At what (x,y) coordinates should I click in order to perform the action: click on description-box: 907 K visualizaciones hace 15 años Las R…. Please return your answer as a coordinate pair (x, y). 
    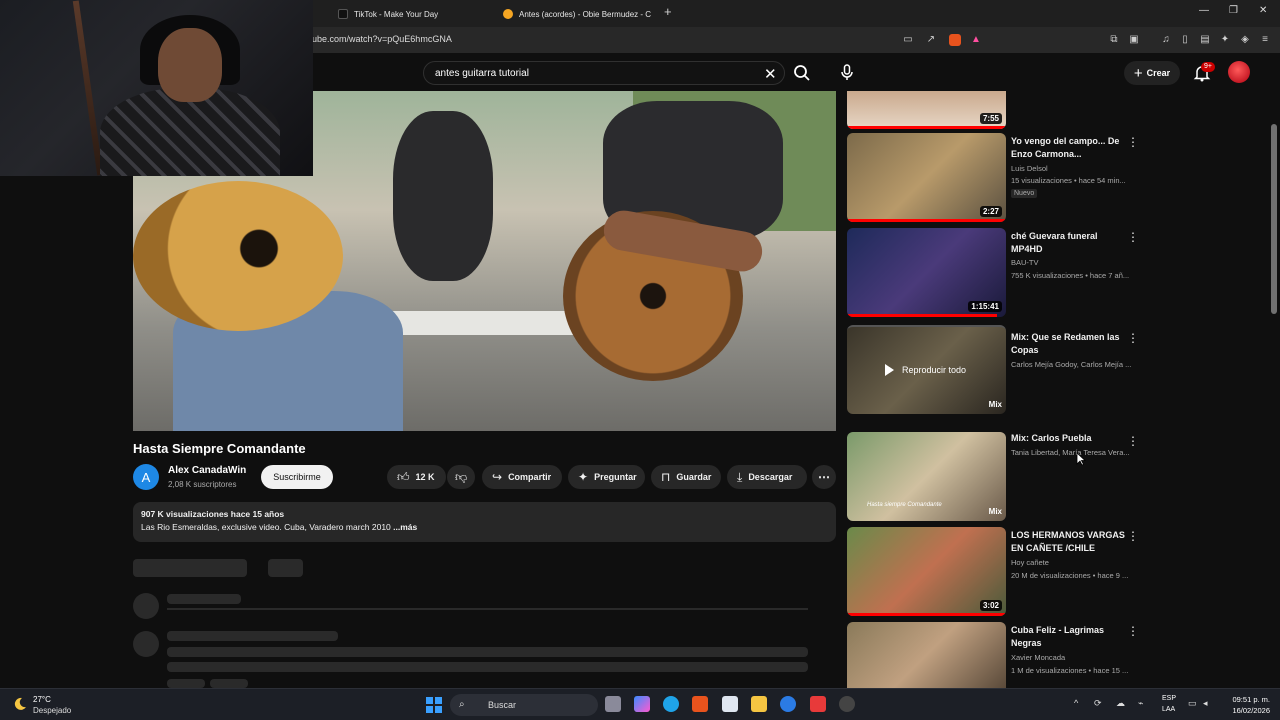
    Looking at the image, I should click on (484, 522).